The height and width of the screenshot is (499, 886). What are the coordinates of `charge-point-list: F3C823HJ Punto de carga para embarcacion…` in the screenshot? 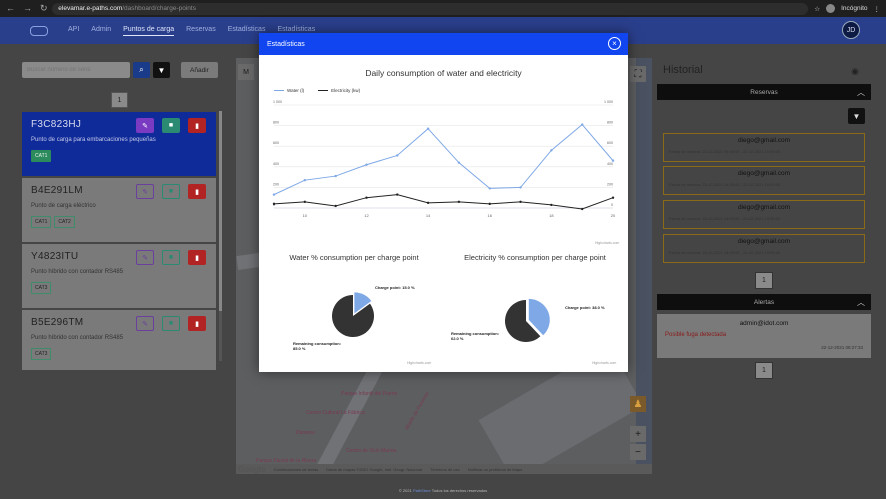 It's located at (120, 241).